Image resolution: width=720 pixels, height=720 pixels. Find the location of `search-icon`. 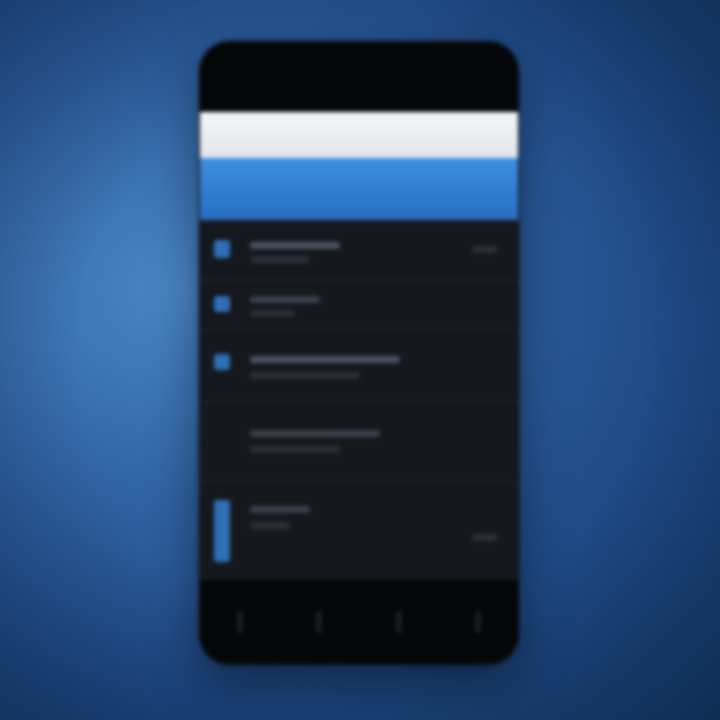

search-icon is located at coordinates (399, 622).